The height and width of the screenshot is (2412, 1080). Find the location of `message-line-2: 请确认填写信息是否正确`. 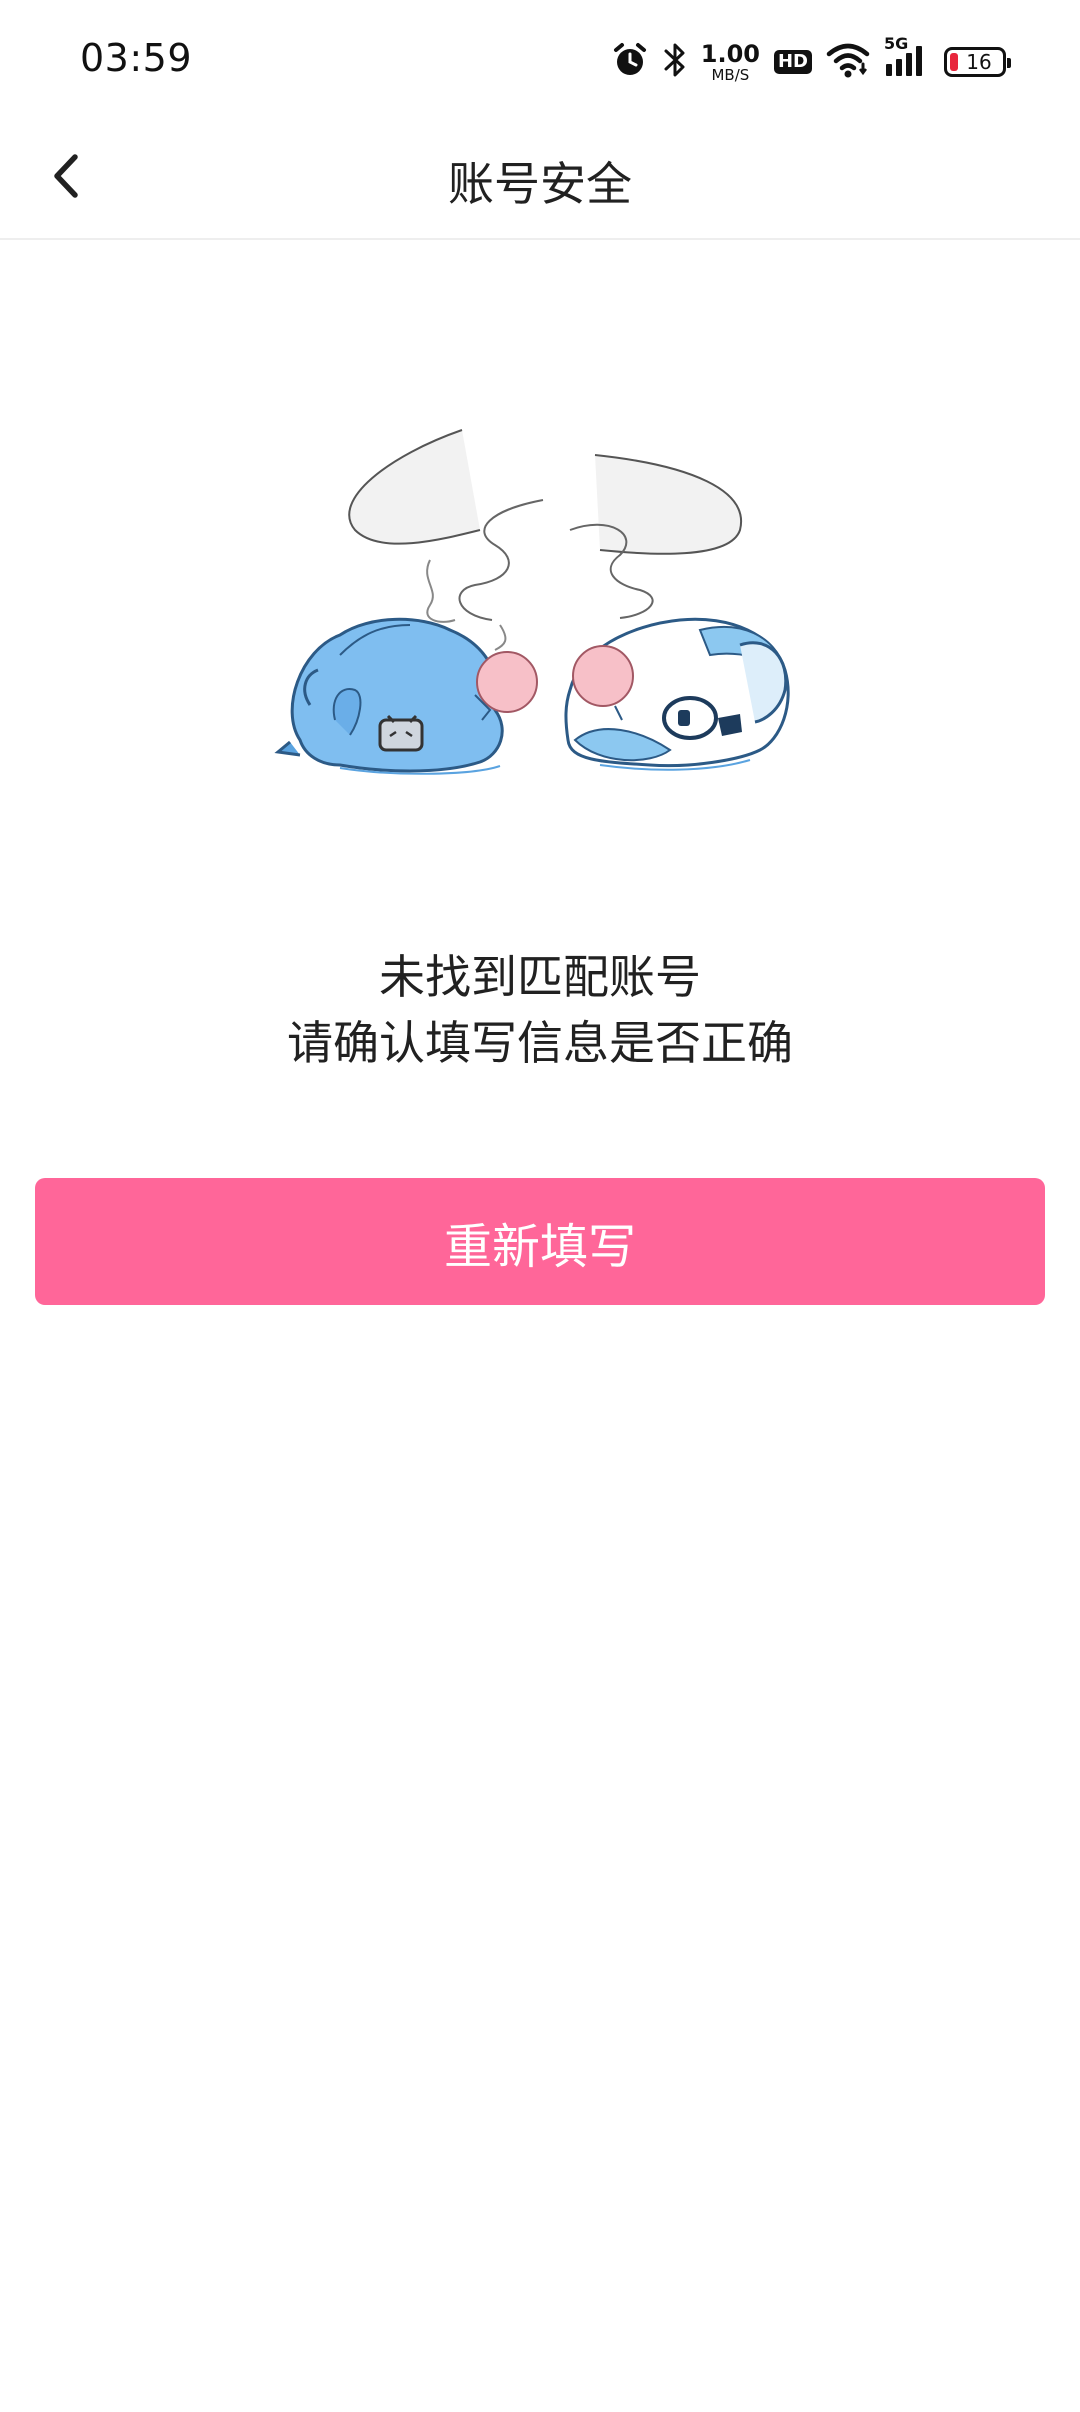

message-line-2: 请确认填写信息是否正确 is located at coordinates (540, 1043).